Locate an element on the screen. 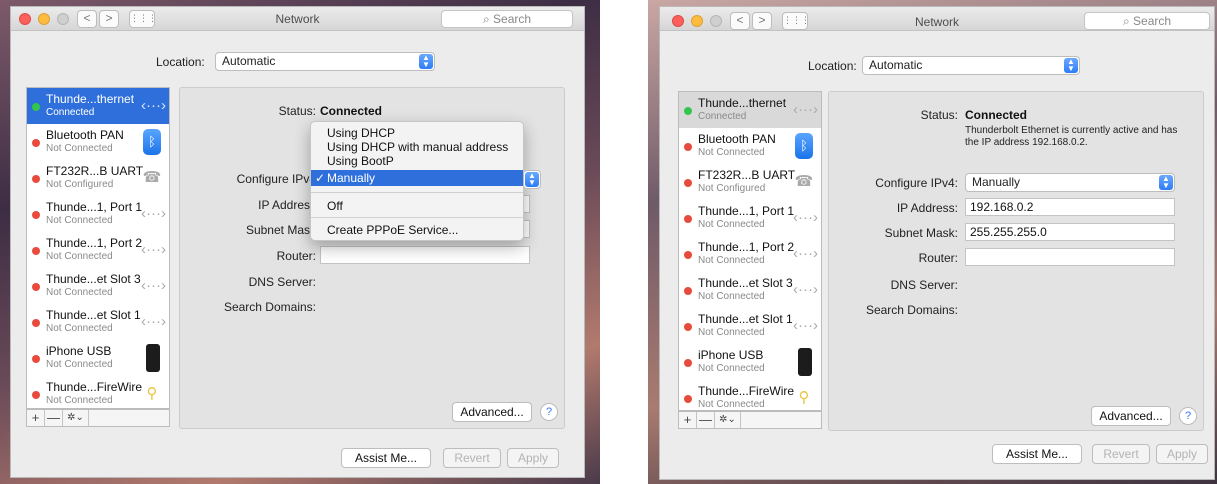 Image resolution: width=1217 pixels, height=484 pixels. ip-address-field: 192.168.0.2 is located at coordinates (1070, 207).